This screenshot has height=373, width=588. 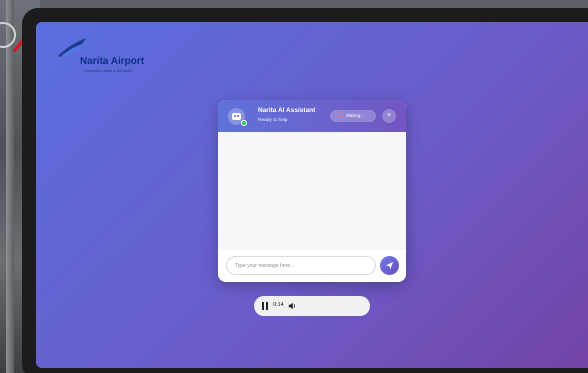 I want to click on chat-status: Ready to help, so click(x=273, y=120).